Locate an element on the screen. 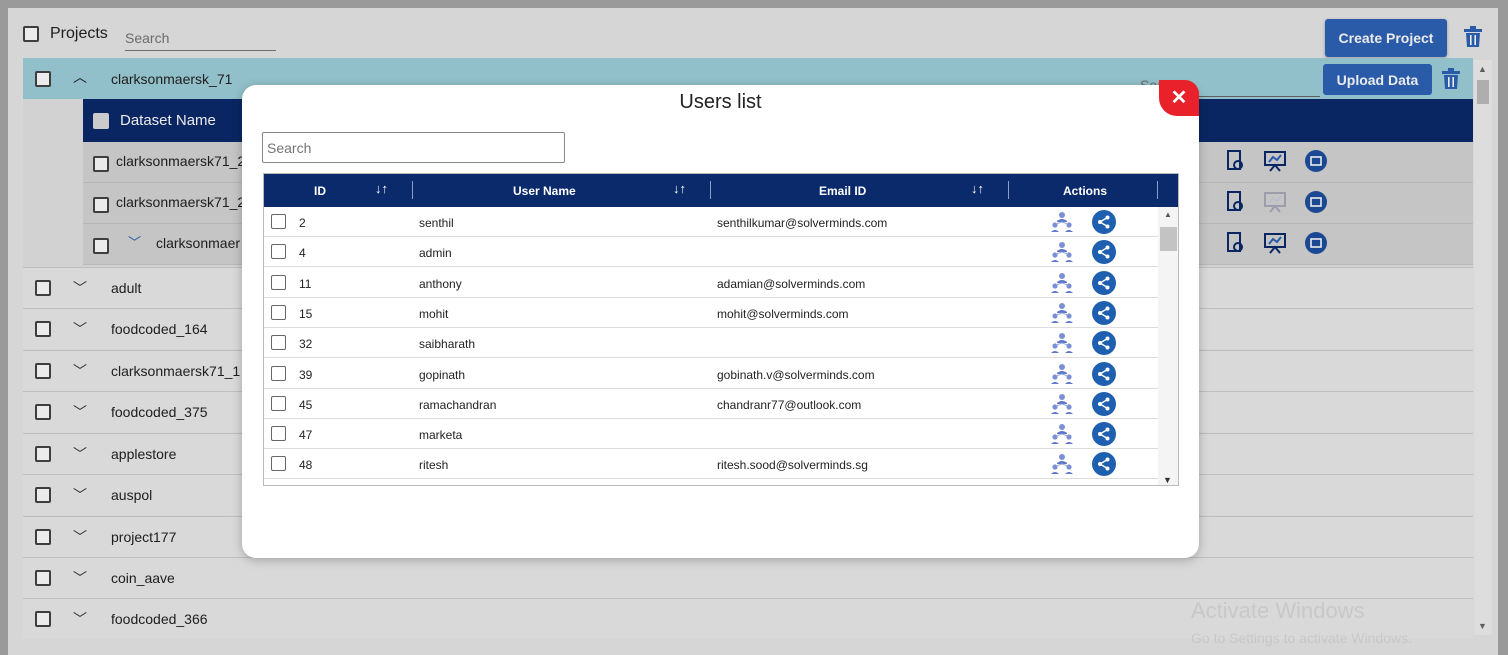 This screenshot has height=655, width=1508. user-name: admin is located at coordinates (435, 253).